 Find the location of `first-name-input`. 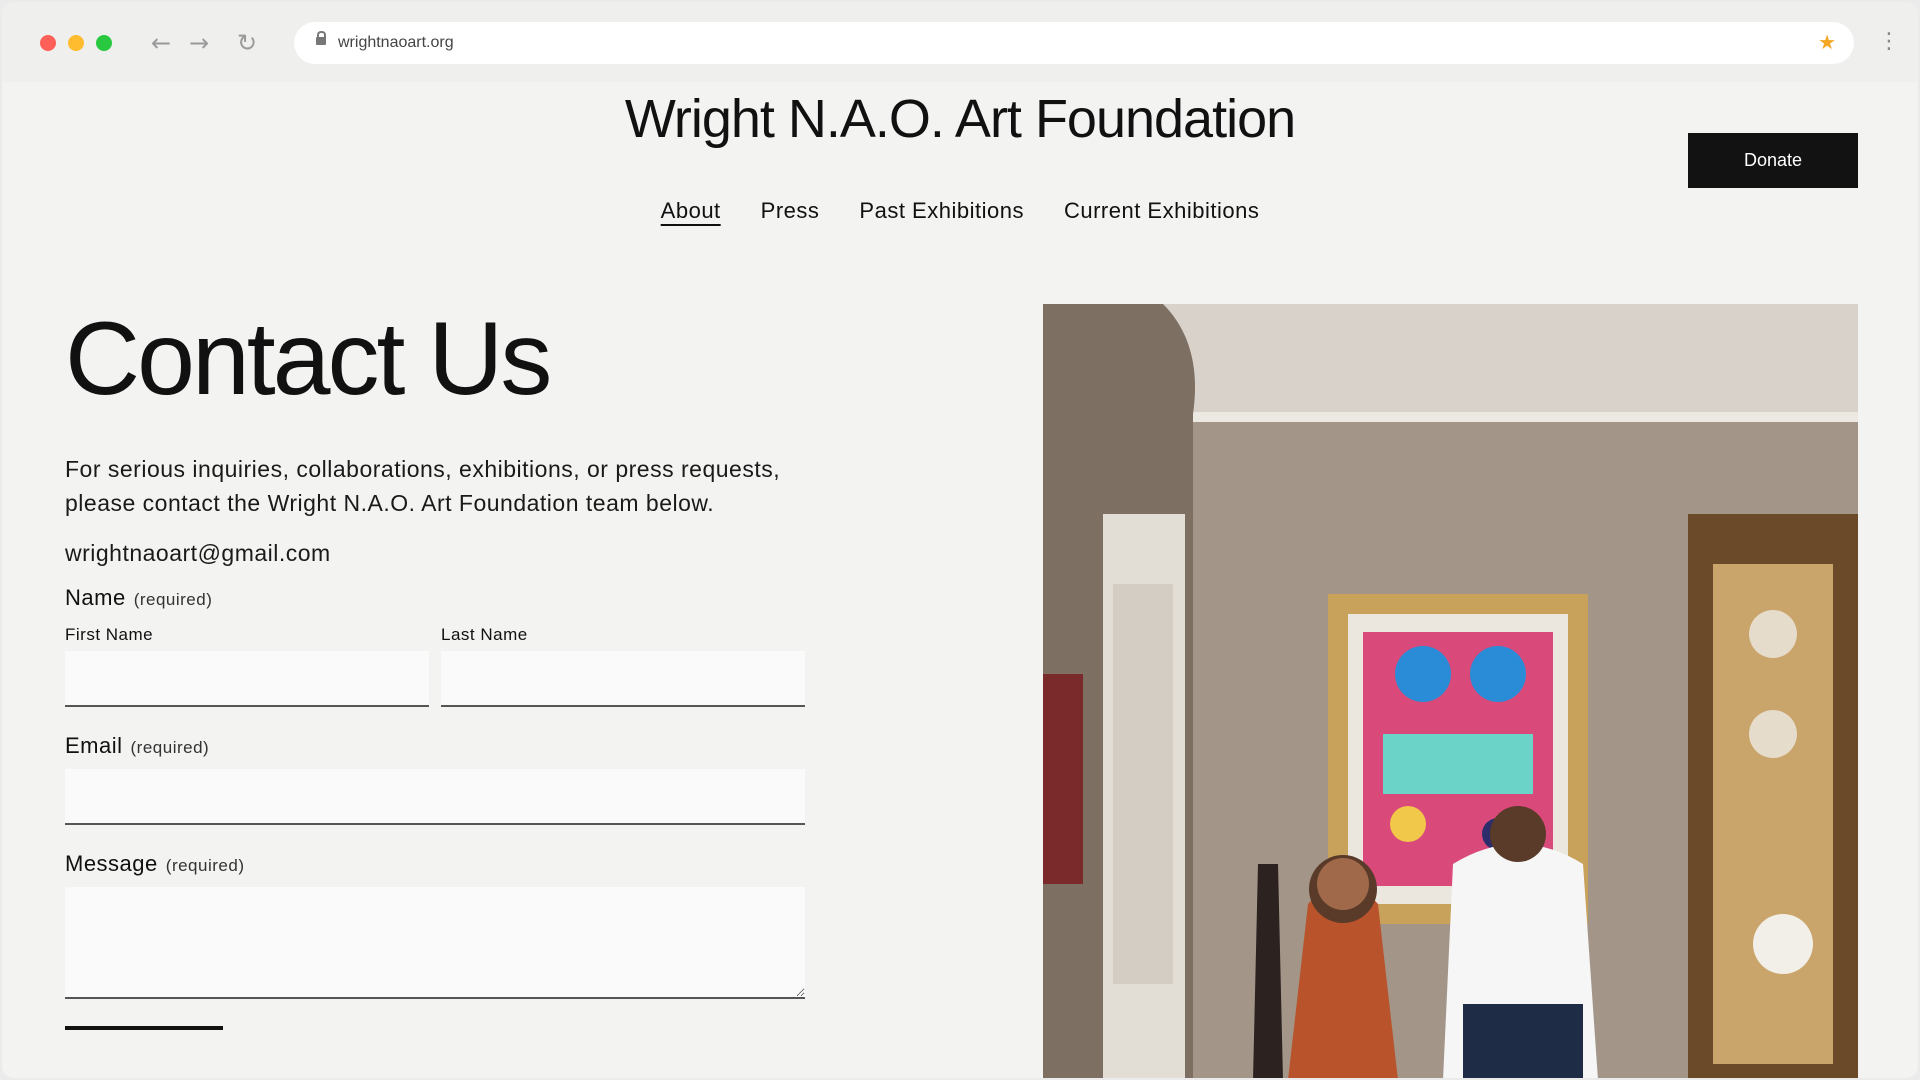

first-name-input is located at coordinates (247, 679).